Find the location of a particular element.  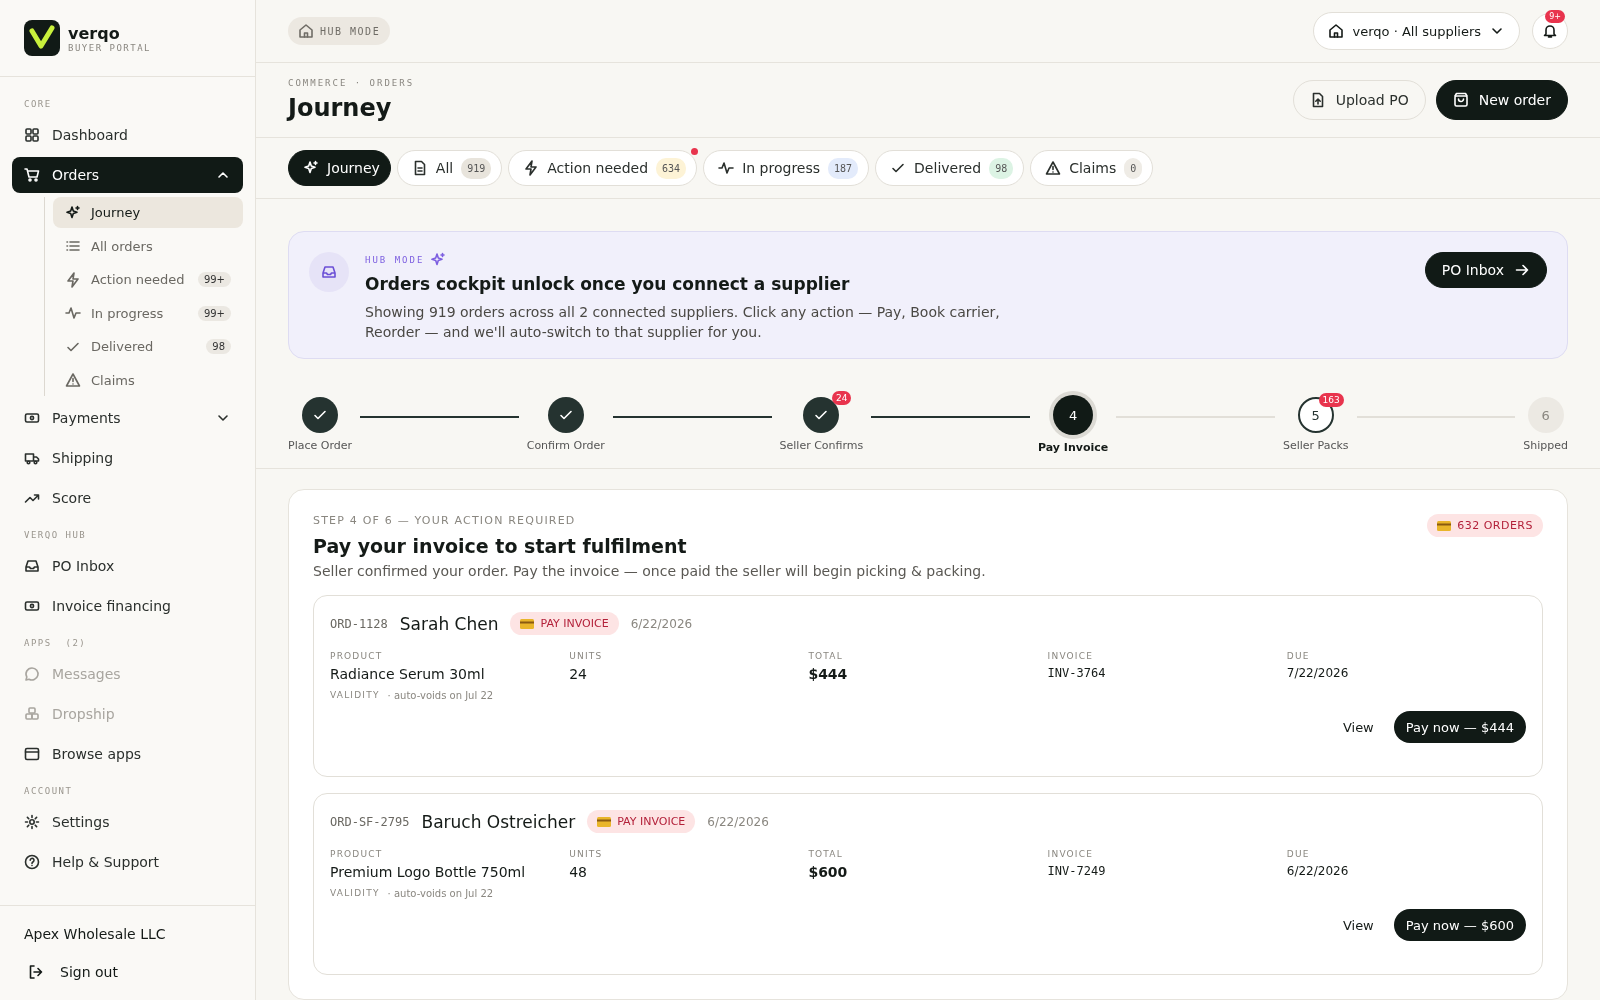

notification-badge: 9+ is located at coordinates (1555, 16).